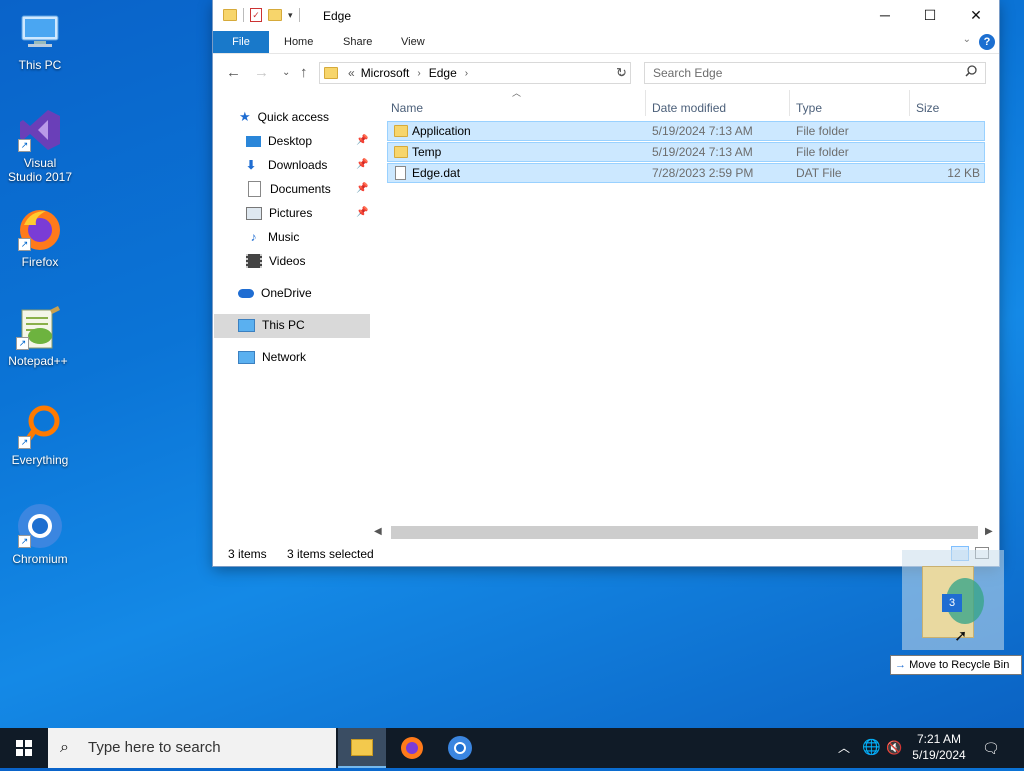 The height and width of the screenshot is (771, 1024). I want to click on new-folder-icon, so click(275, 15).